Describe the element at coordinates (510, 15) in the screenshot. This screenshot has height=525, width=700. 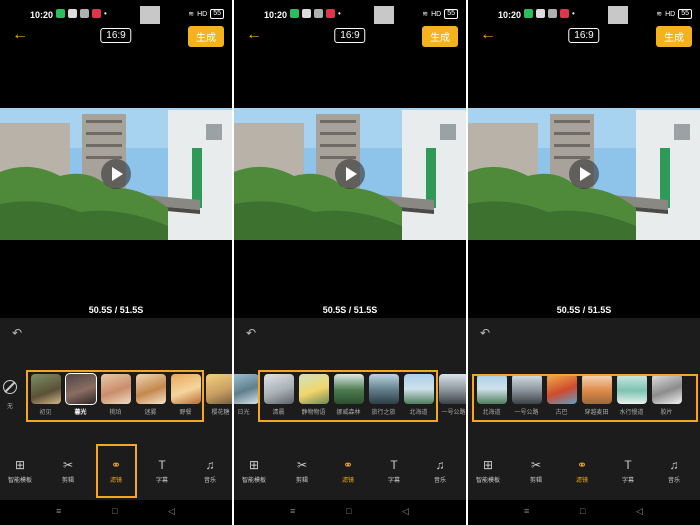
I see `status-time: 10:20` at that location.